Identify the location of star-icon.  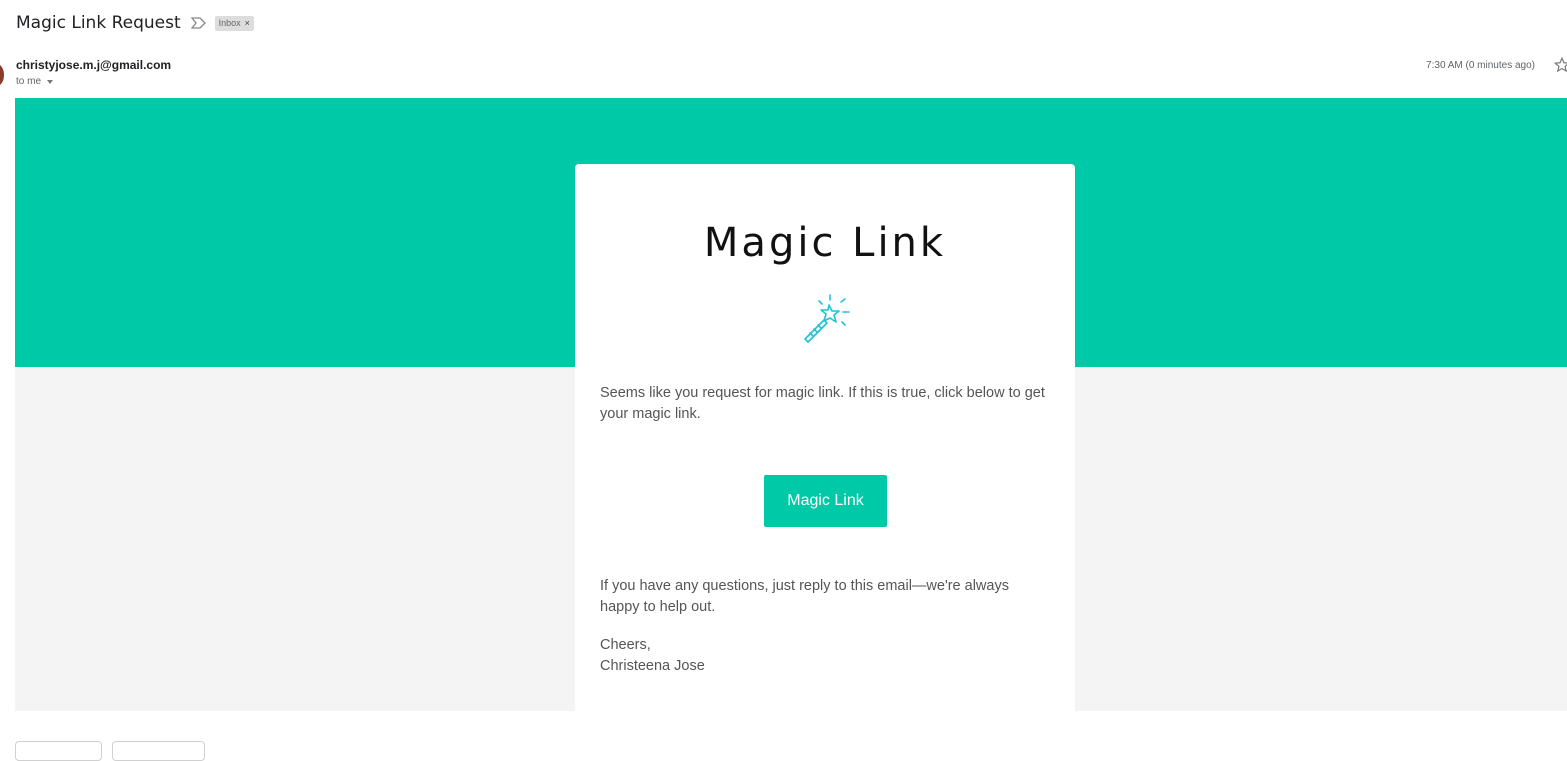
(1560, 65).